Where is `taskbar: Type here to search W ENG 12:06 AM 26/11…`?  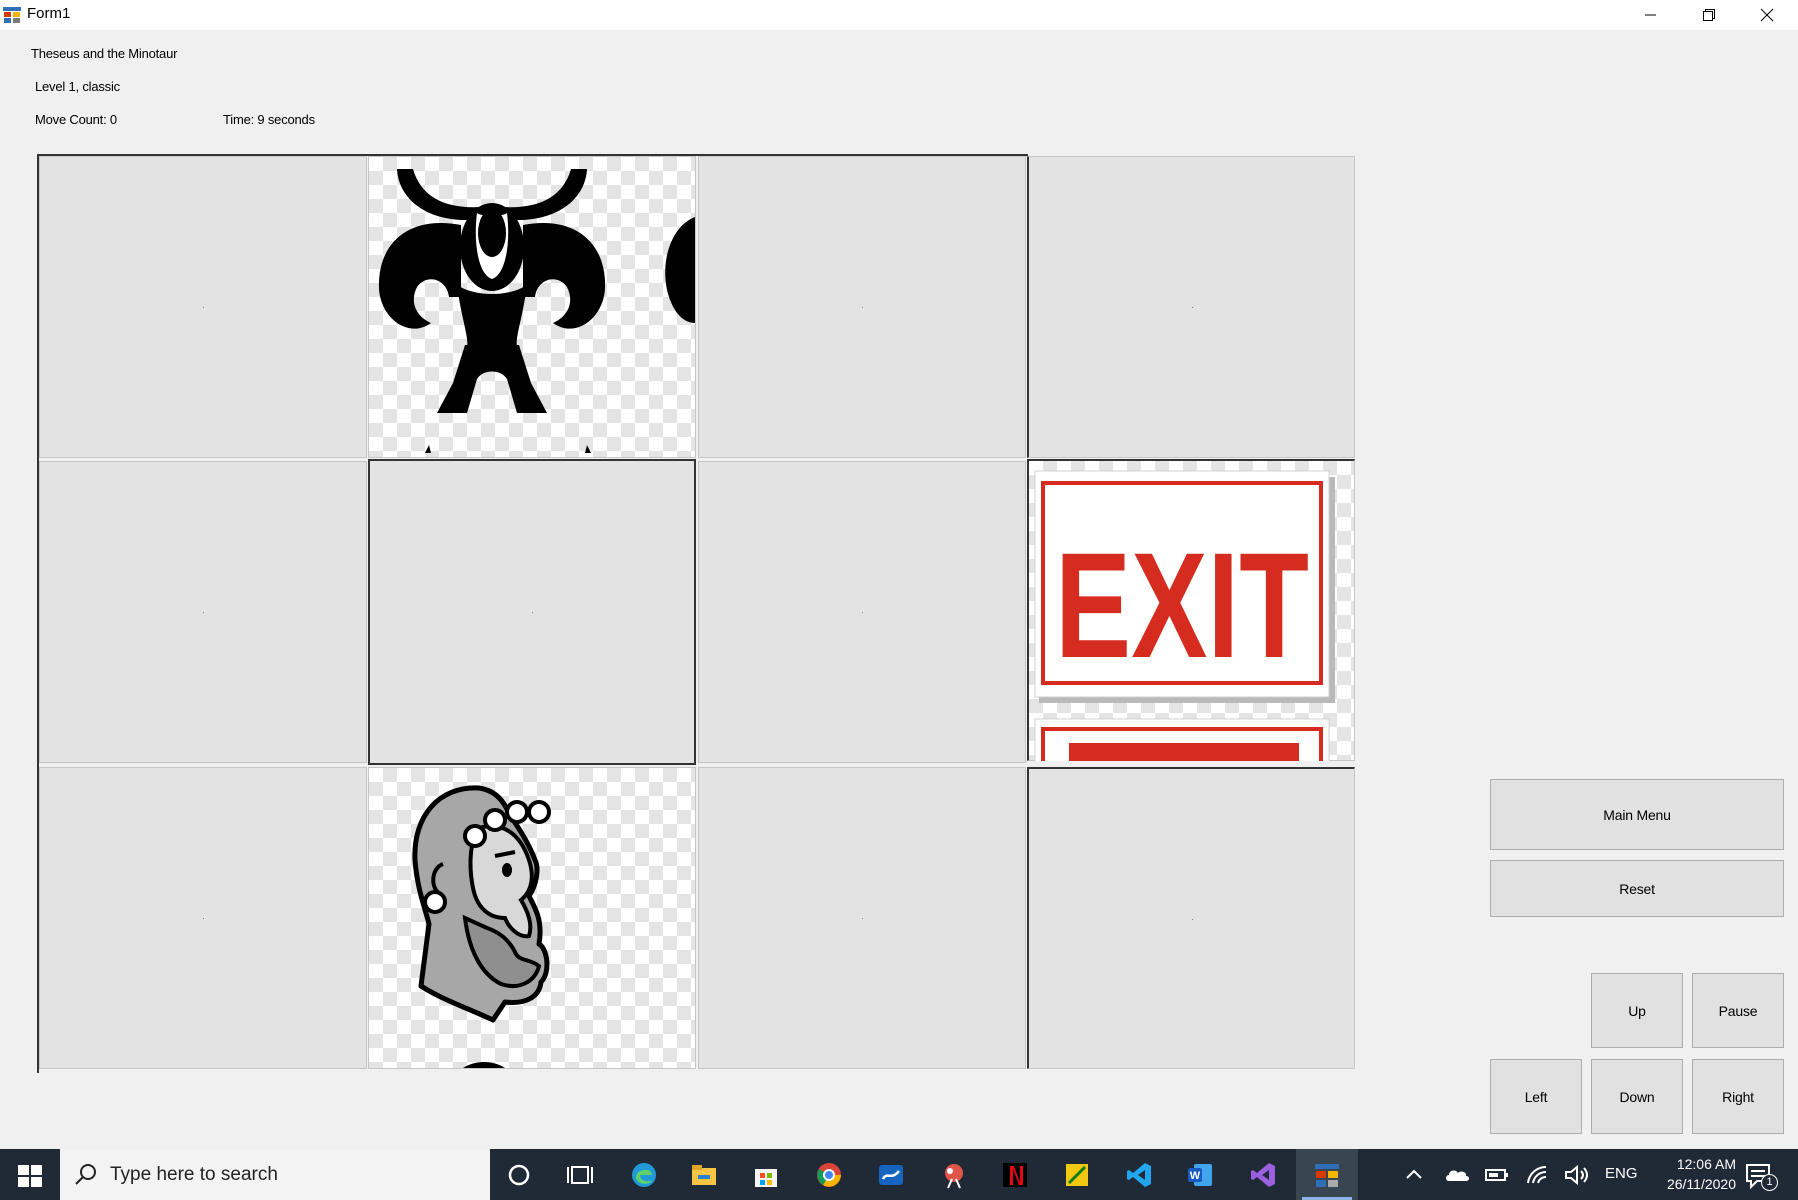 taskbar: Type here to search W ENG 12:06 AM 26/11… is located at coordinates (899, 1174).